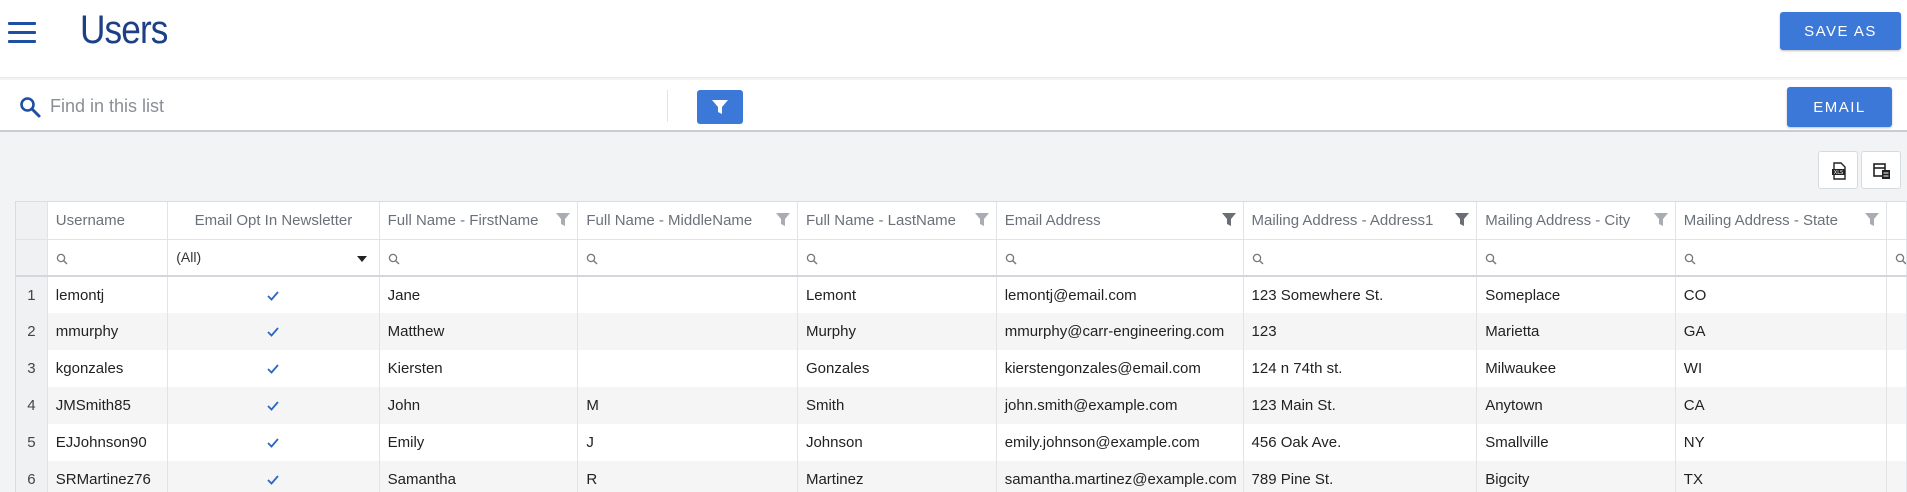  Describe the element at coordinates (479, 442) in the screenshot. I see `cell-firstname: Emily` at that location.